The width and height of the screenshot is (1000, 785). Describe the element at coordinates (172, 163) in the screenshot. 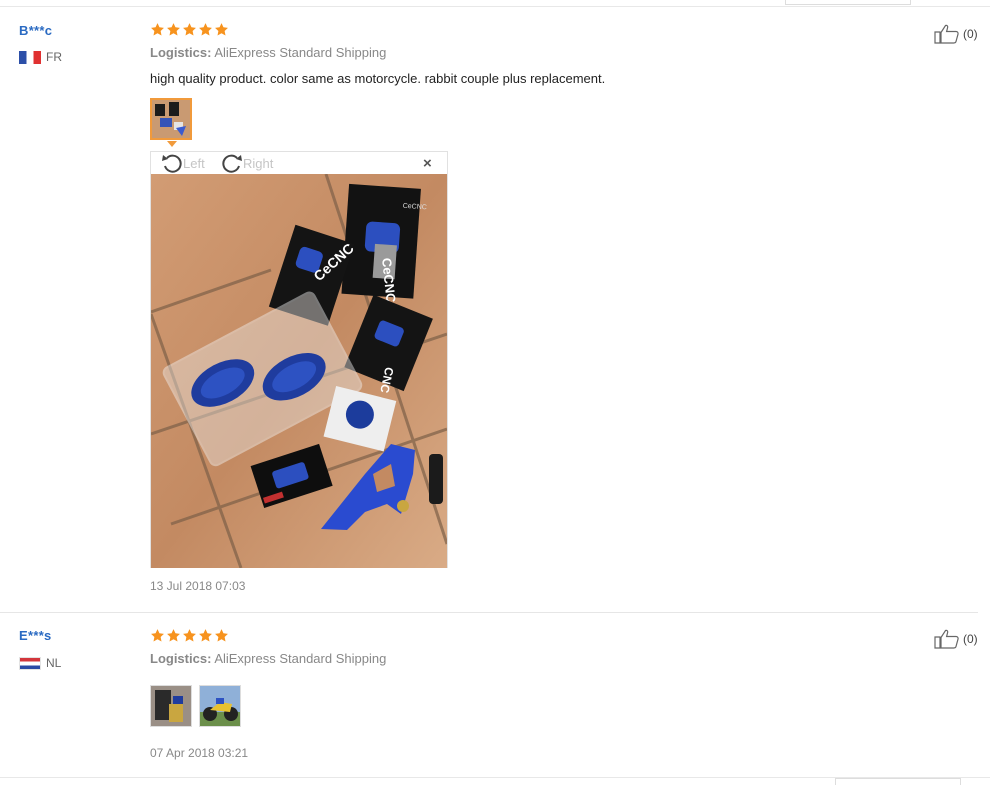

I see `rotate-left-icon` at that location.